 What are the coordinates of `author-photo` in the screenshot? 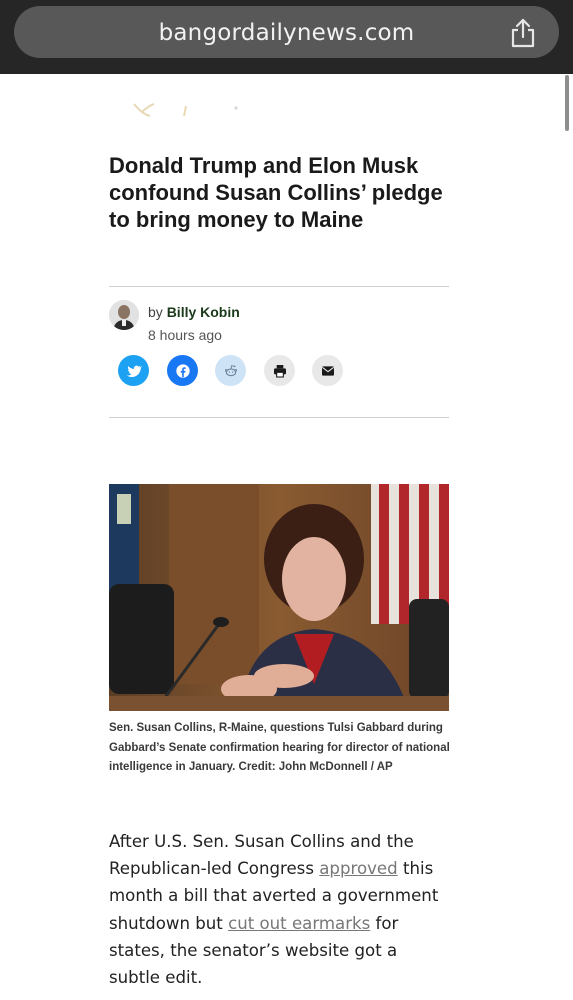 It's located at (124, 315).